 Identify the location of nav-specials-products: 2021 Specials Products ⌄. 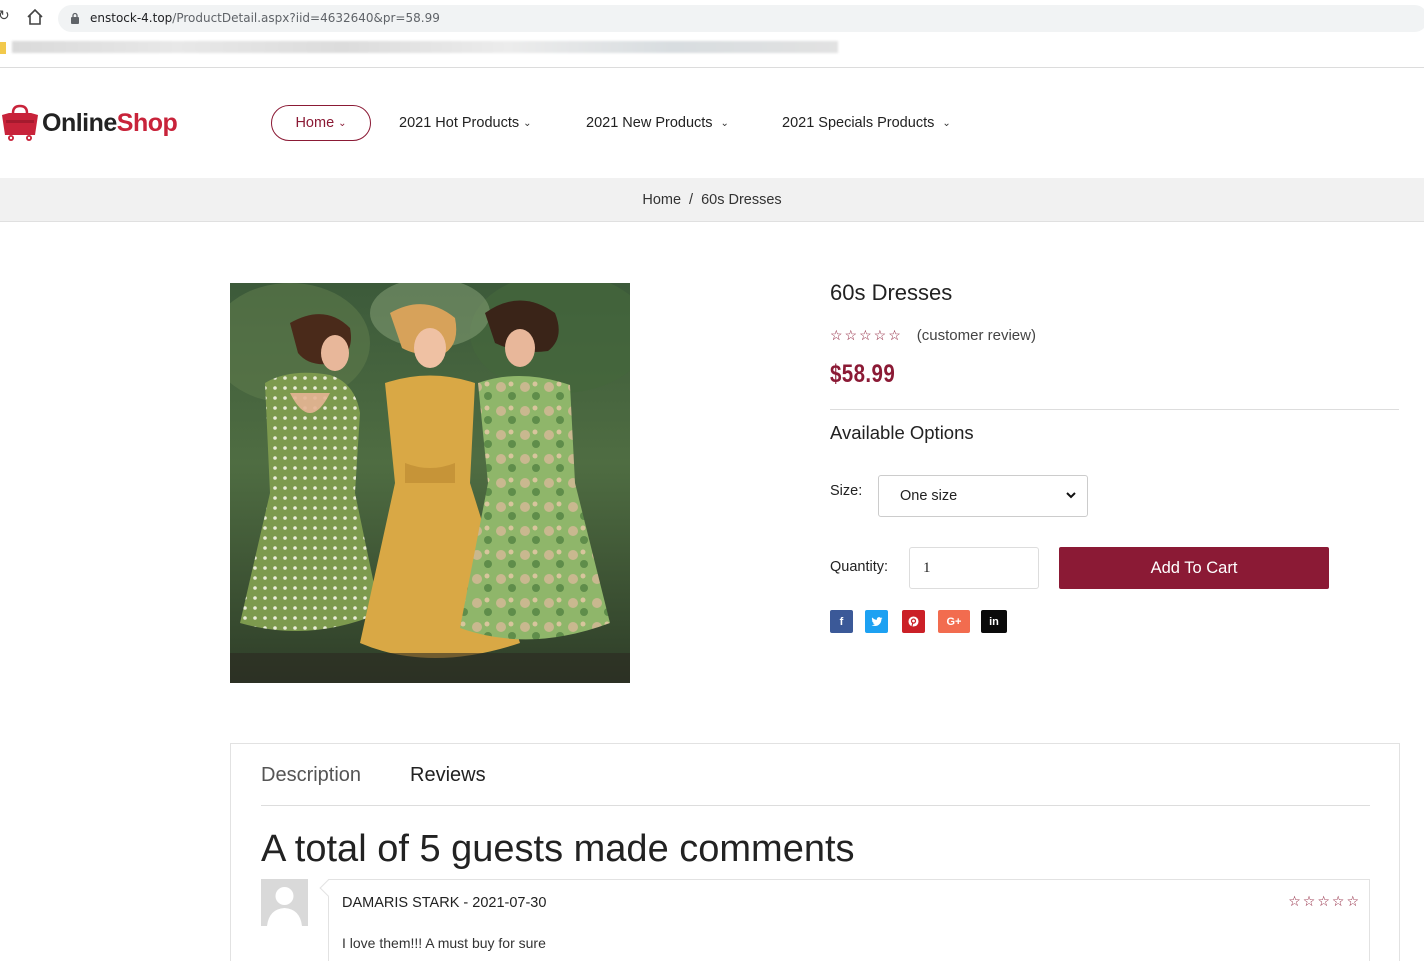
(866, 123).